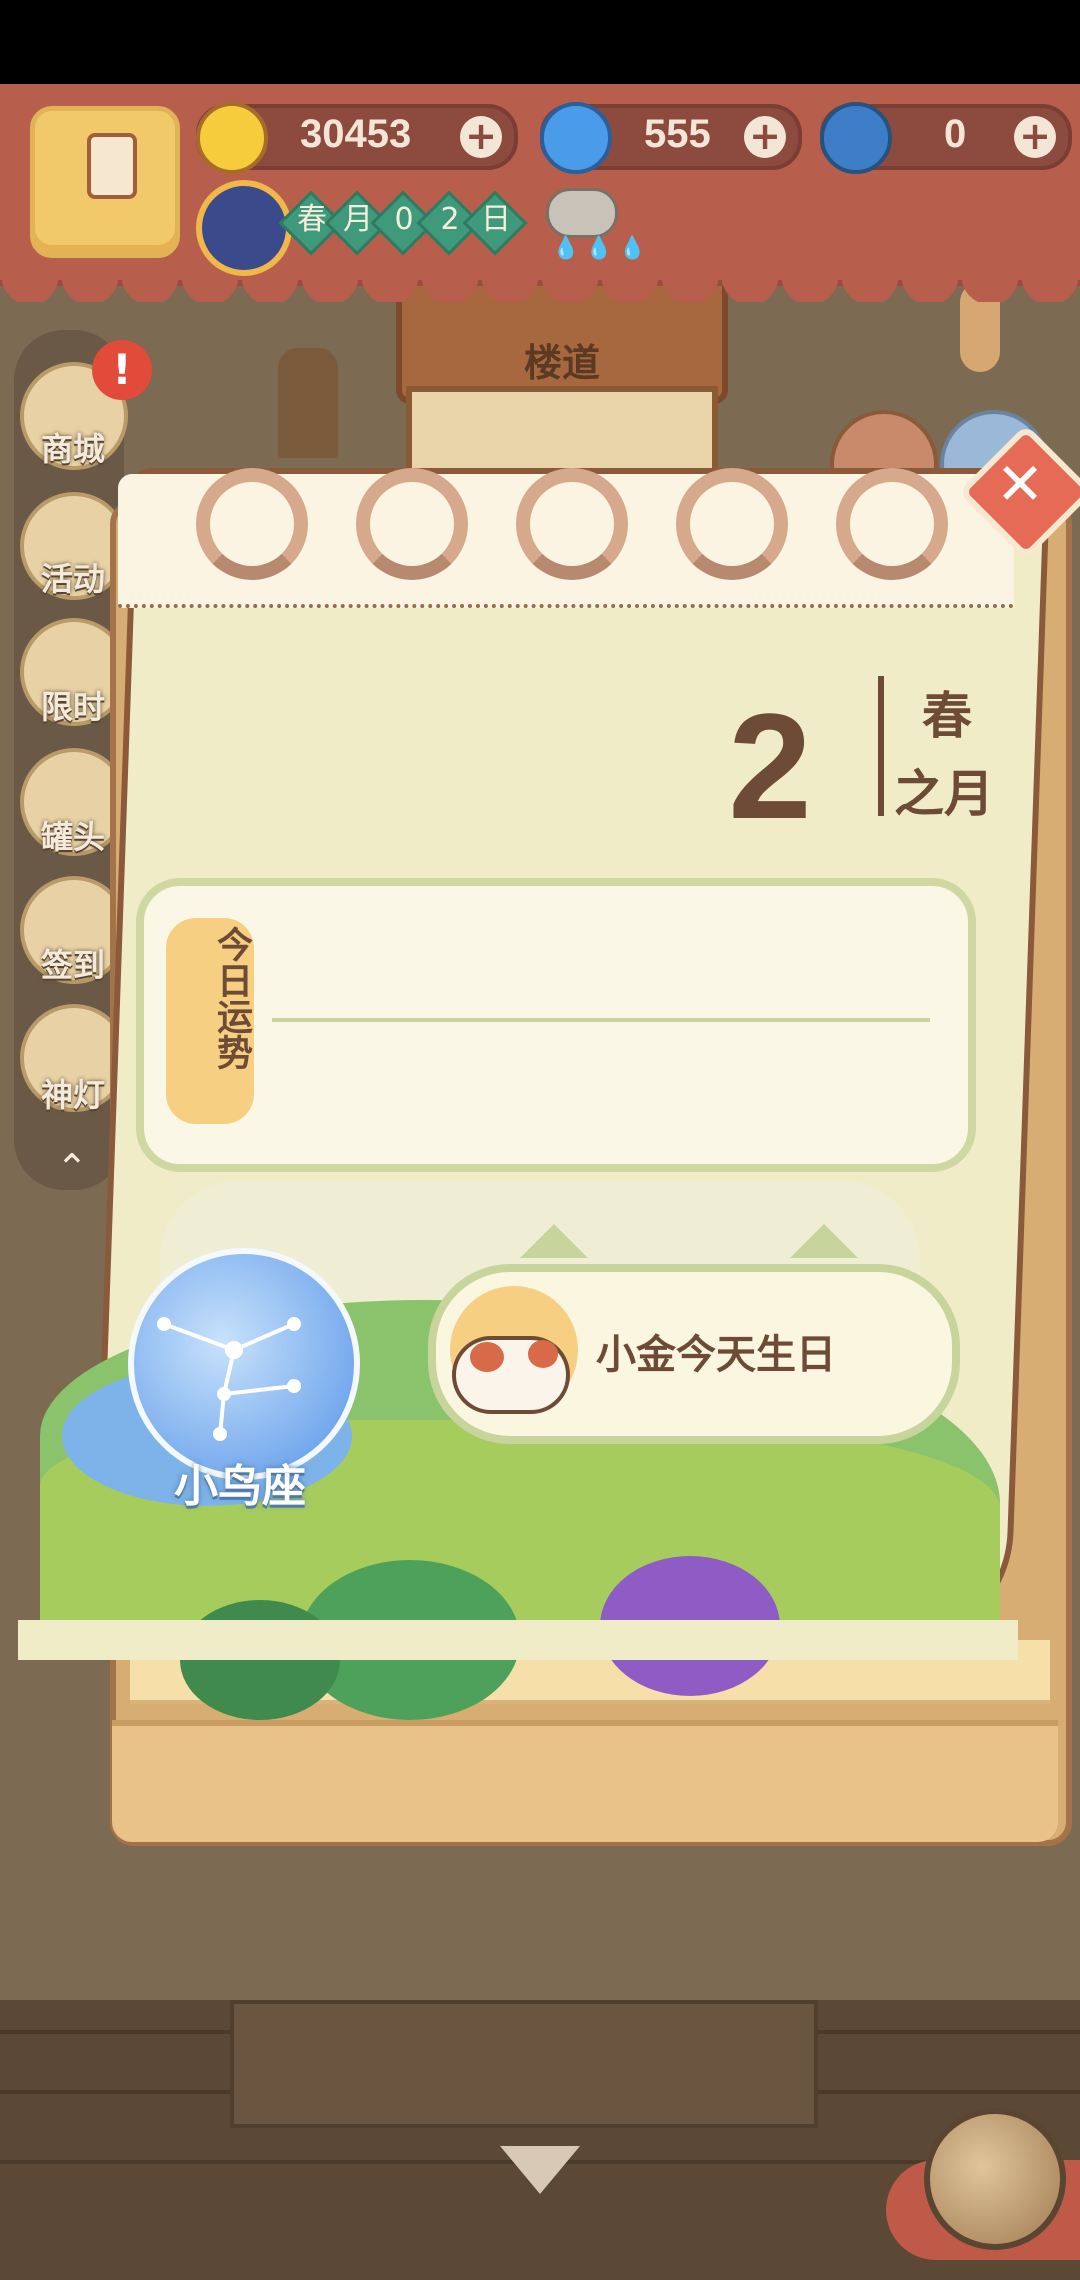  I want to click on constellation-name: 小鸟座, so click(240, 1486).